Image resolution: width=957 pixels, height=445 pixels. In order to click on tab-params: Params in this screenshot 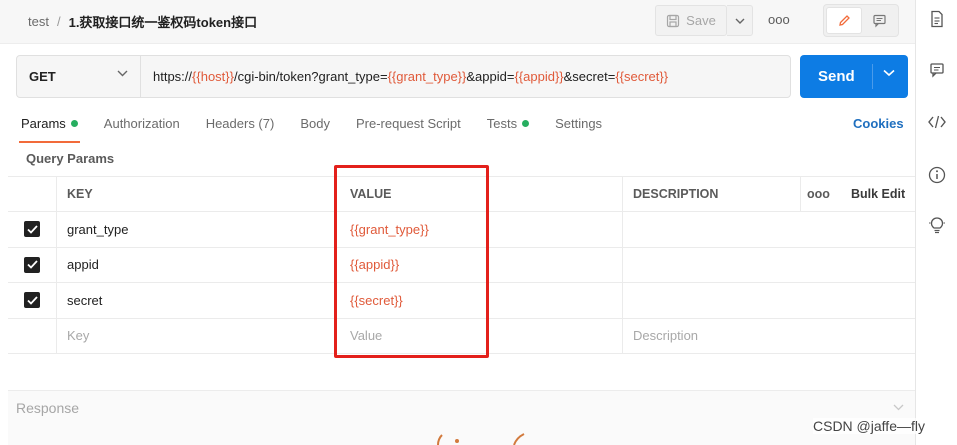, I will do `click(49, 129)`.